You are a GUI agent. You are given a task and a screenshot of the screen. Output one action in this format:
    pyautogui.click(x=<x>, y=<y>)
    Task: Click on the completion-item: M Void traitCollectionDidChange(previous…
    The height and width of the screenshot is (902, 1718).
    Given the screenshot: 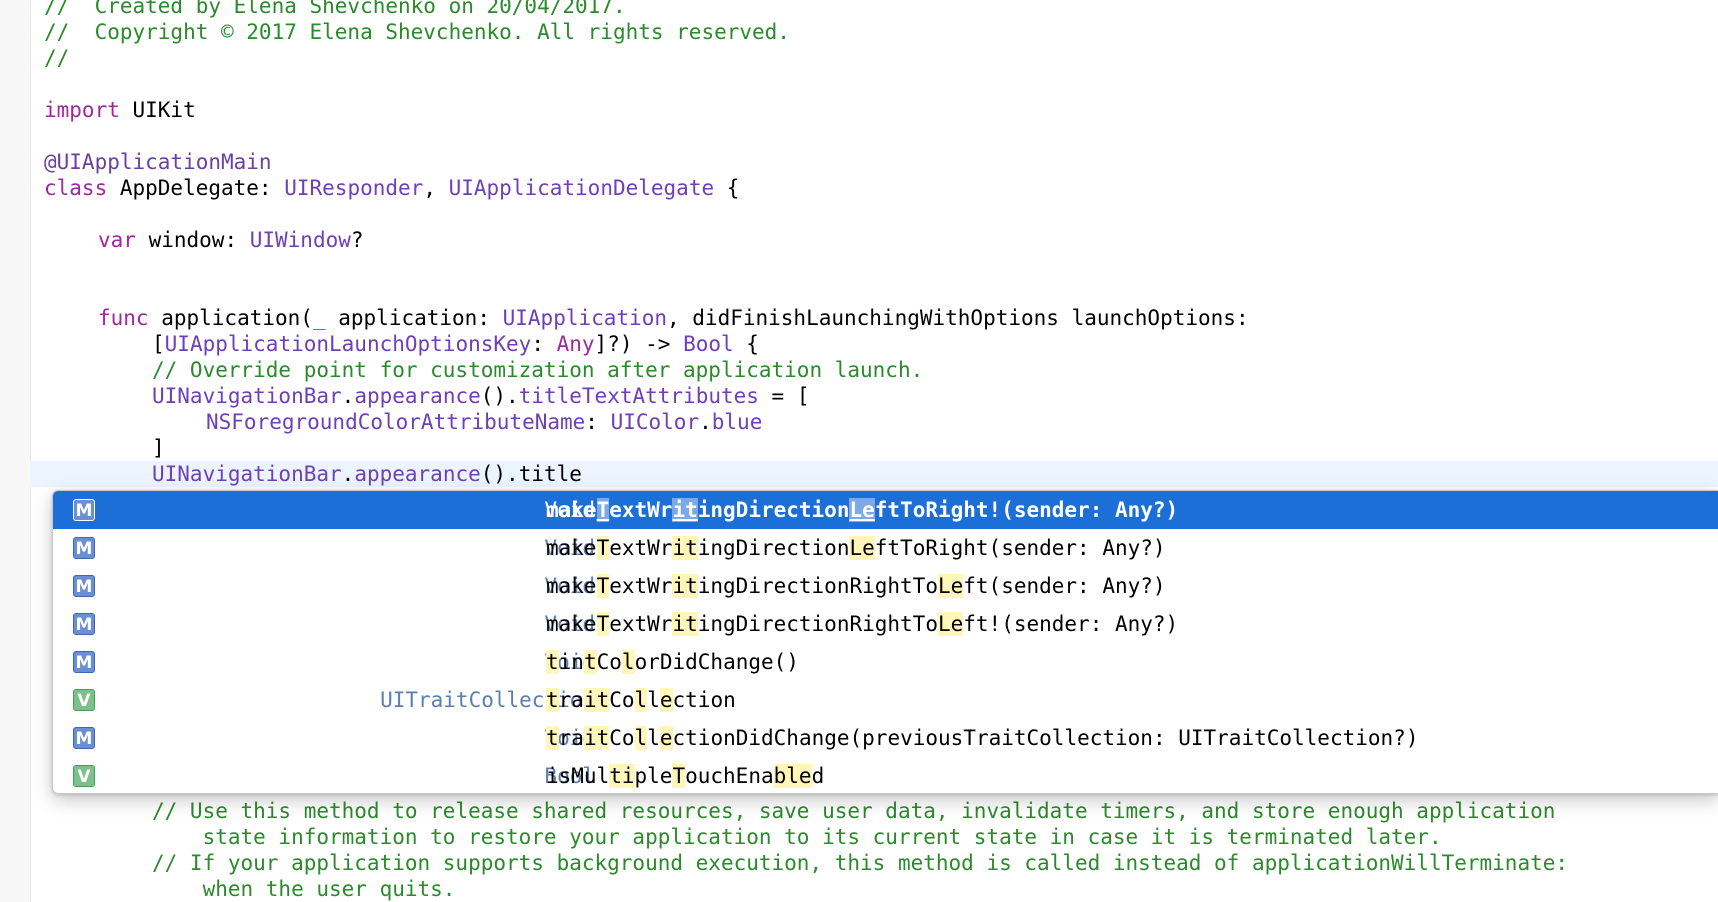 What is the action you would take?
    pyautogui.click(x=885, y=738)
    